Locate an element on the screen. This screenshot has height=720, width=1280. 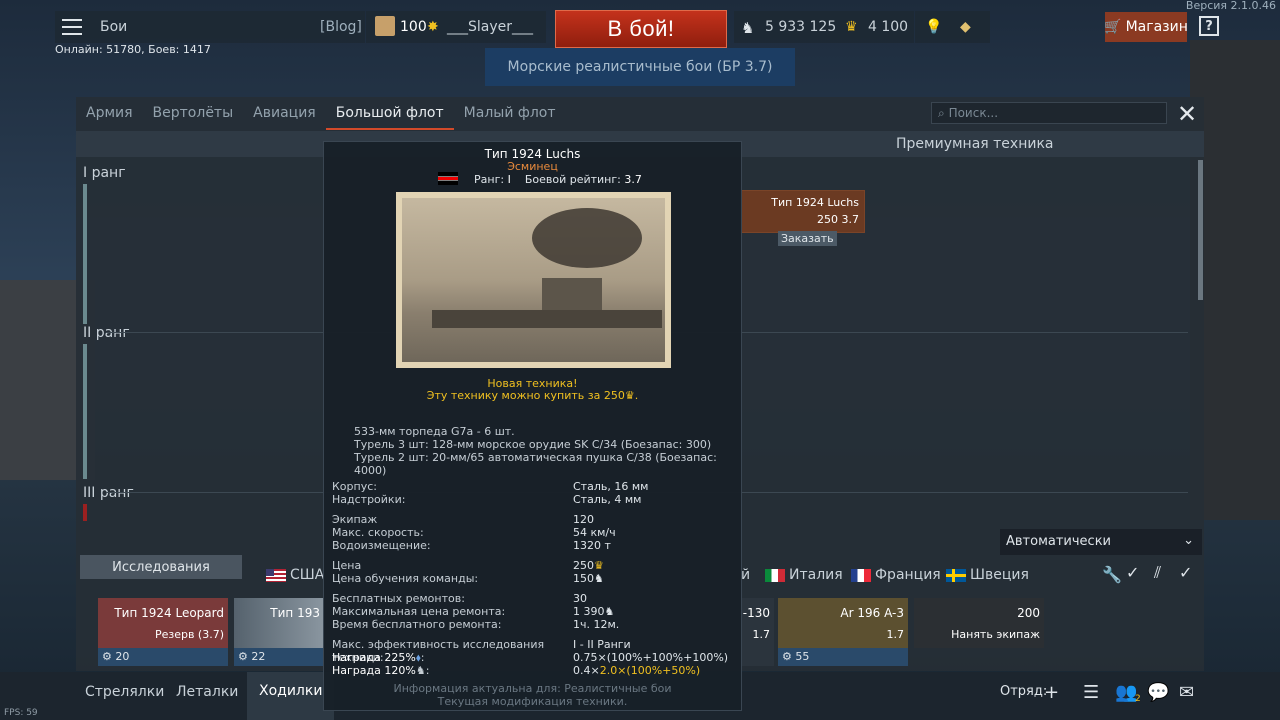
stat-label: Экипаж is located at coordinates (355, 519).